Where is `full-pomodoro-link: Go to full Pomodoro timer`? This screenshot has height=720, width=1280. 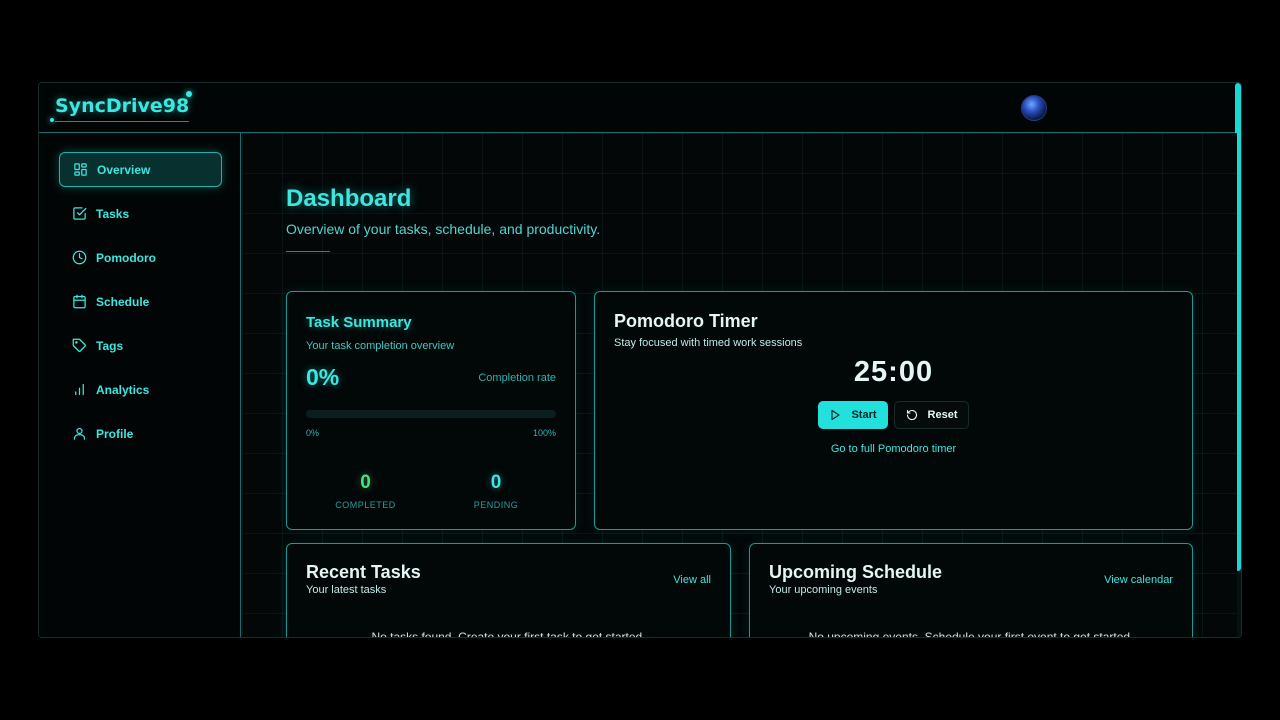
full-pomodoro-link: Go to full Pomodoro timer is located at coordinates (893, 449).